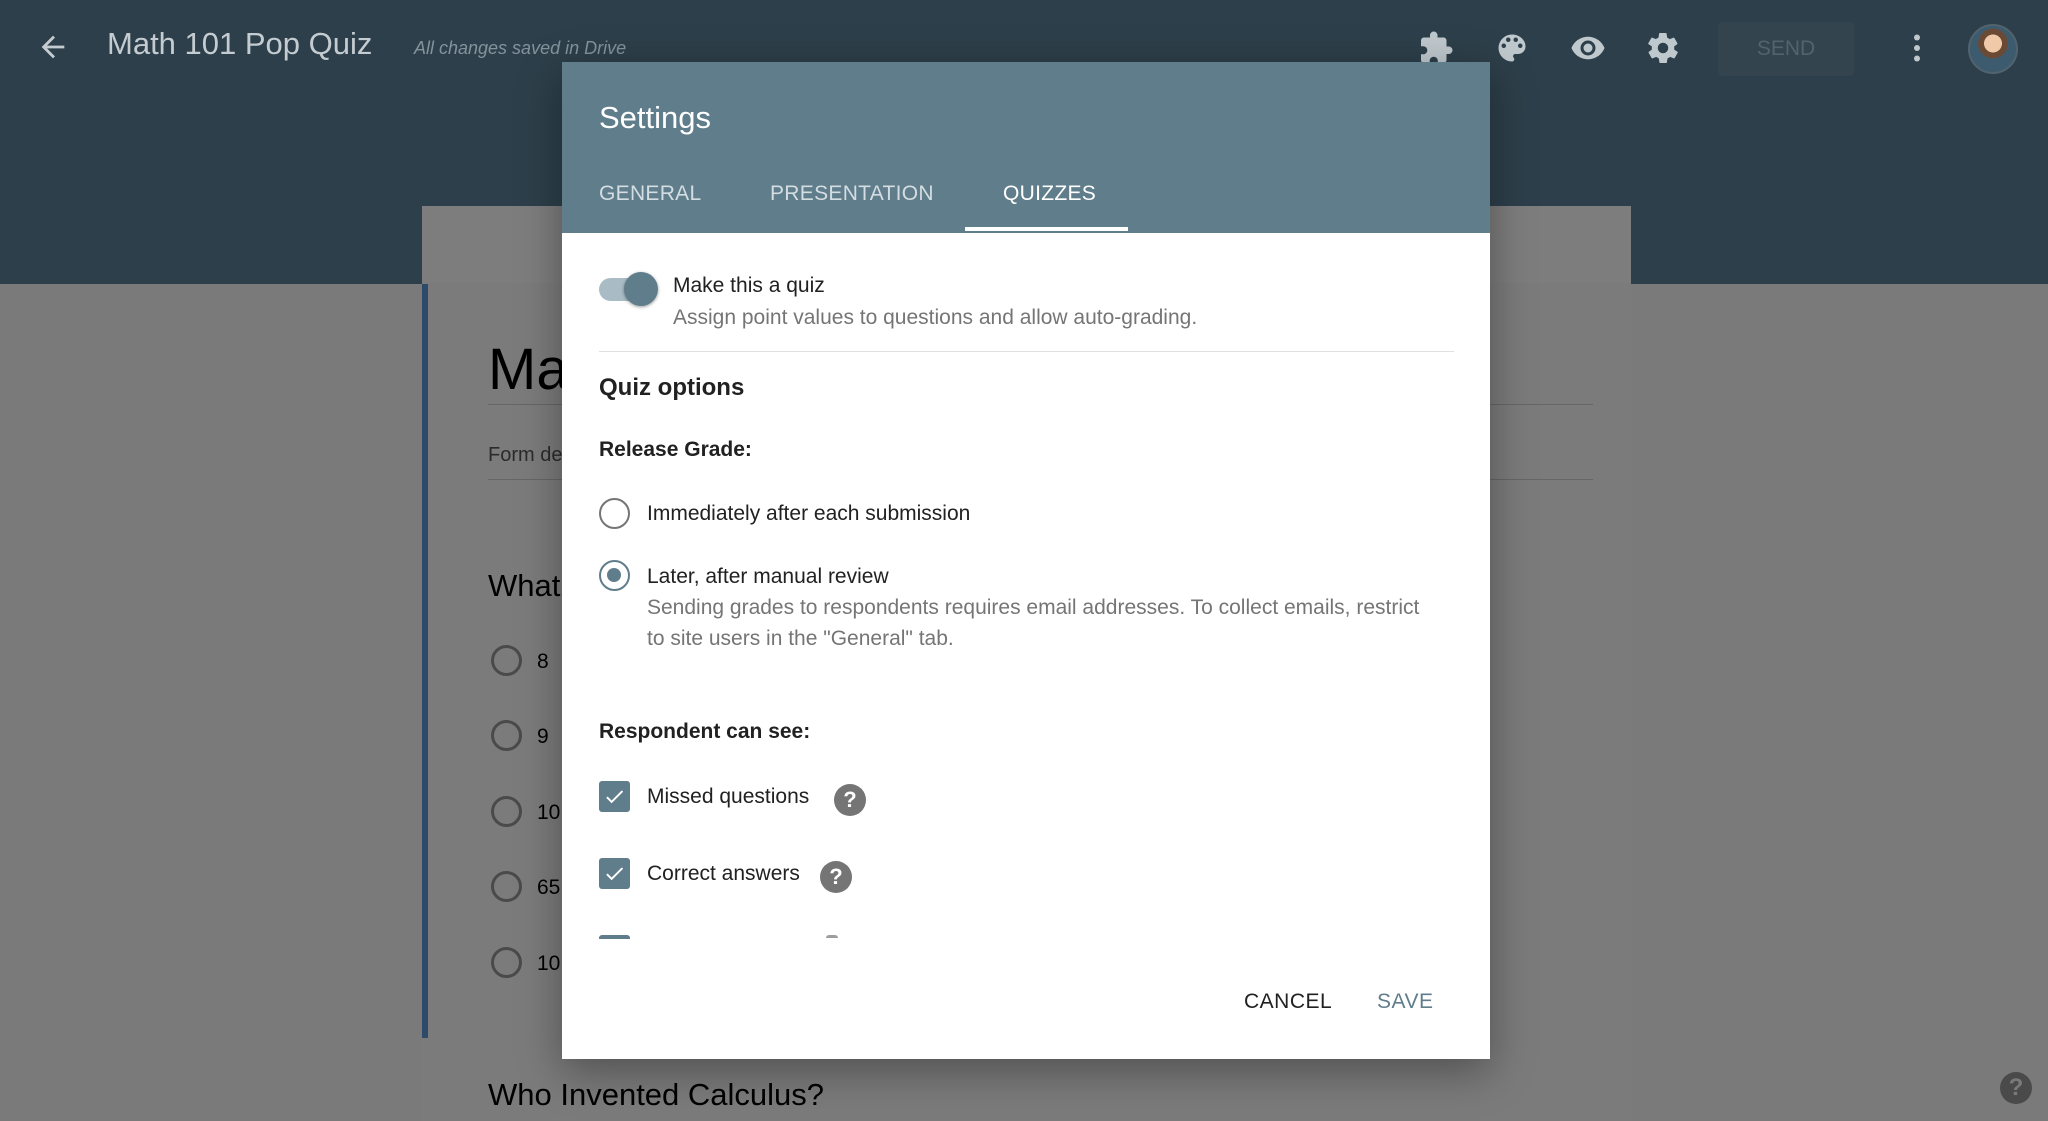  Describe the element at coordinates (1993, 49) in the screenshot. I see `avatar` at that location.